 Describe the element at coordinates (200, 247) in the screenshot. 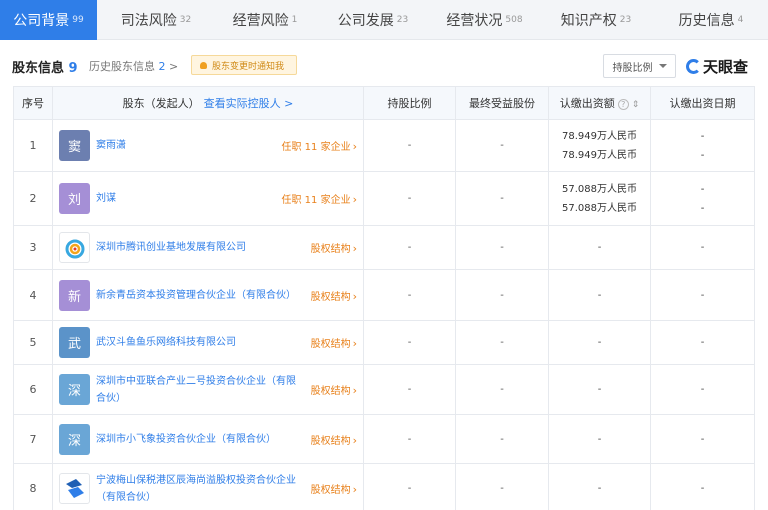

I see `shareholder-name-link: 深圳市腾讯创业基地发展有限公司` at that location.